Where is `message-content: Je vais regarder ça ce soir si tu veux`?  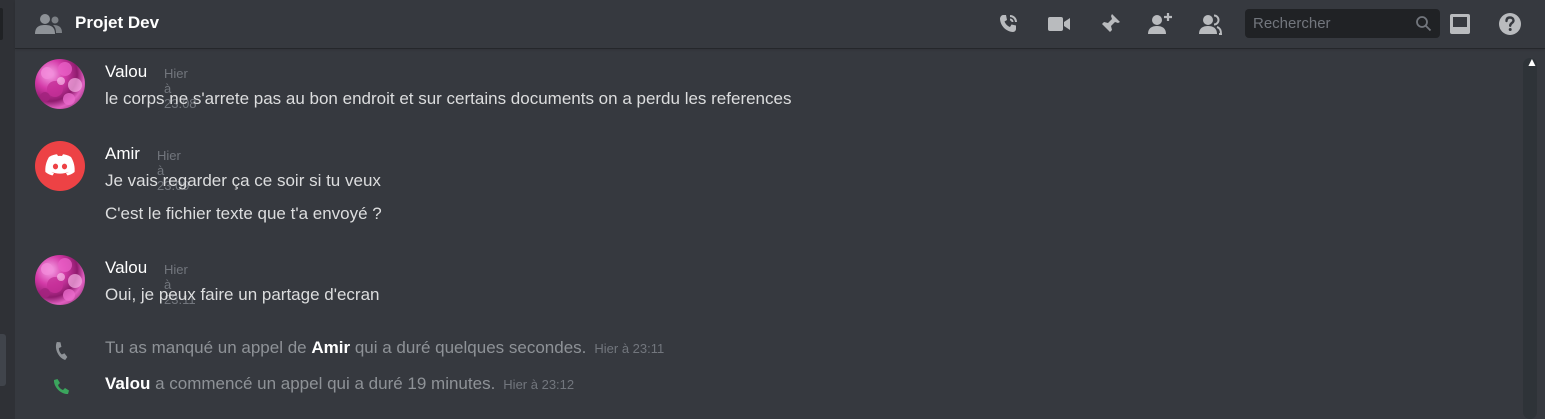
message-content: Je vais regarder ça ce soir si tu veux is located at coordinates (243, 180).